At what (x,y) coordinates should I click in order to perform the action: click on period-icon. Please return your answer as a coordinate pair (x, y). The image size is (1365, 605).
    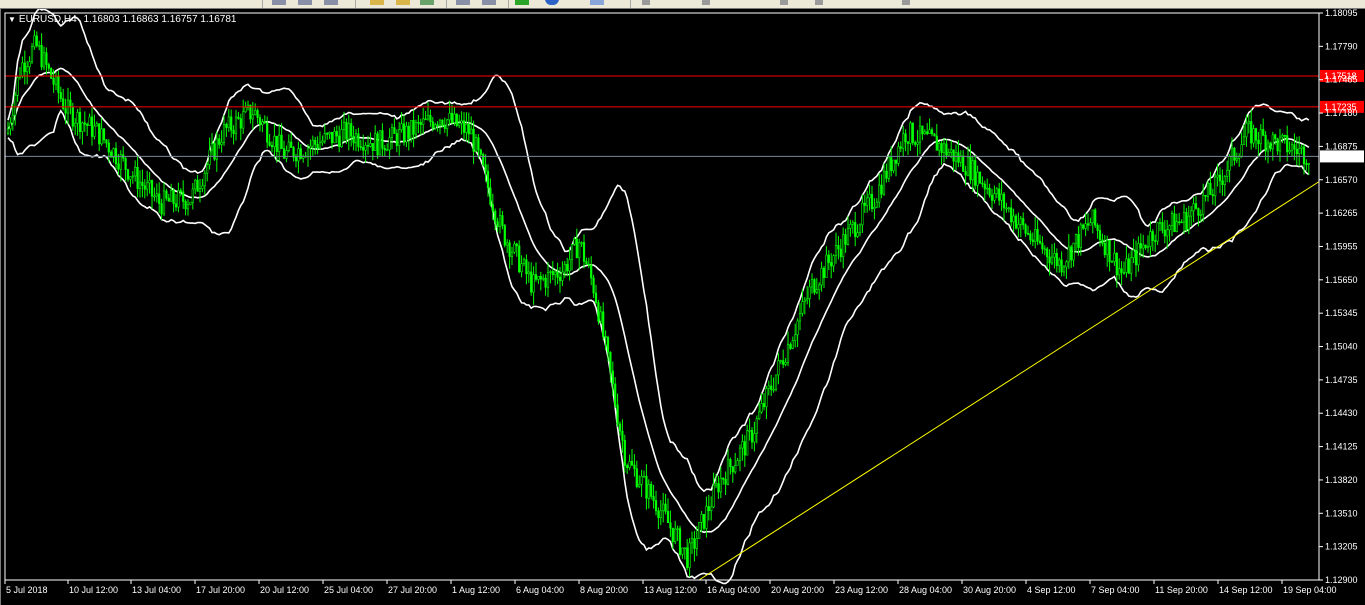
    Looking at the image, I should click on (552, 2).